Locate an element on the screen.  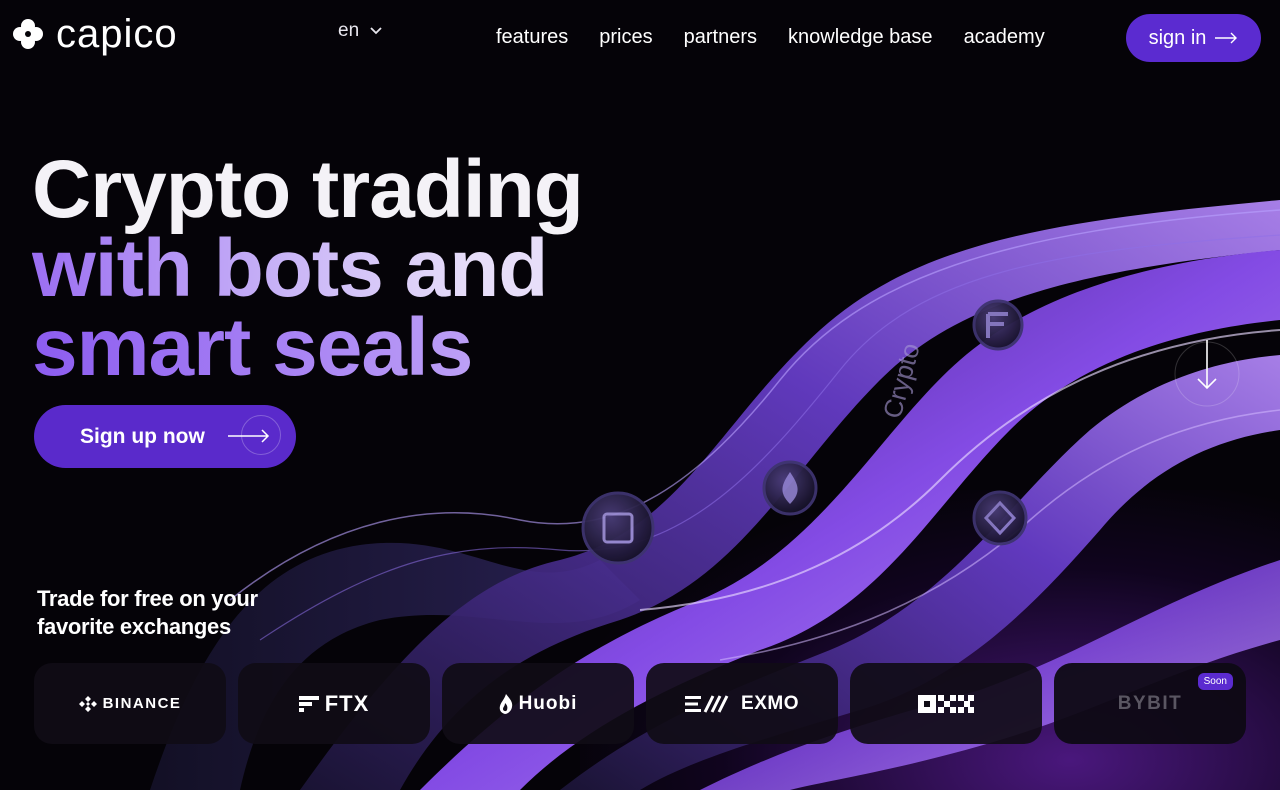
exchange-name: BYBIT is located at coordinates (1150, 703).